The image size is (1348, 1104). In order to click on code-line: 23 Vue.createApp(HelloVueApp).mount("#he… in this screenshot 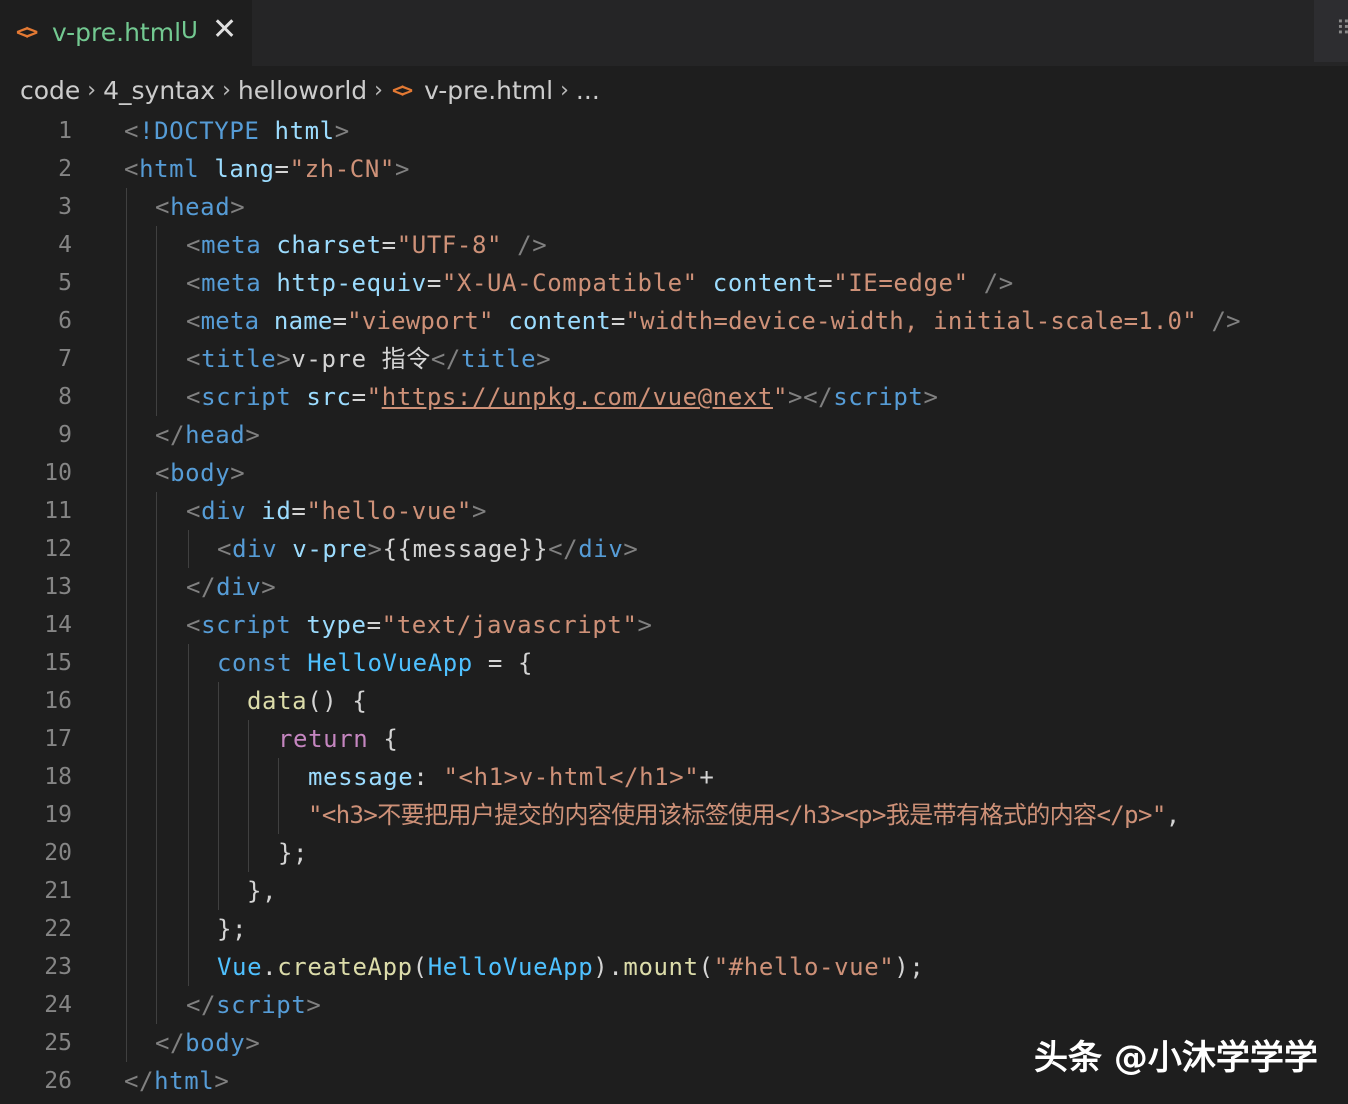, I will do `click(674, 967)`.